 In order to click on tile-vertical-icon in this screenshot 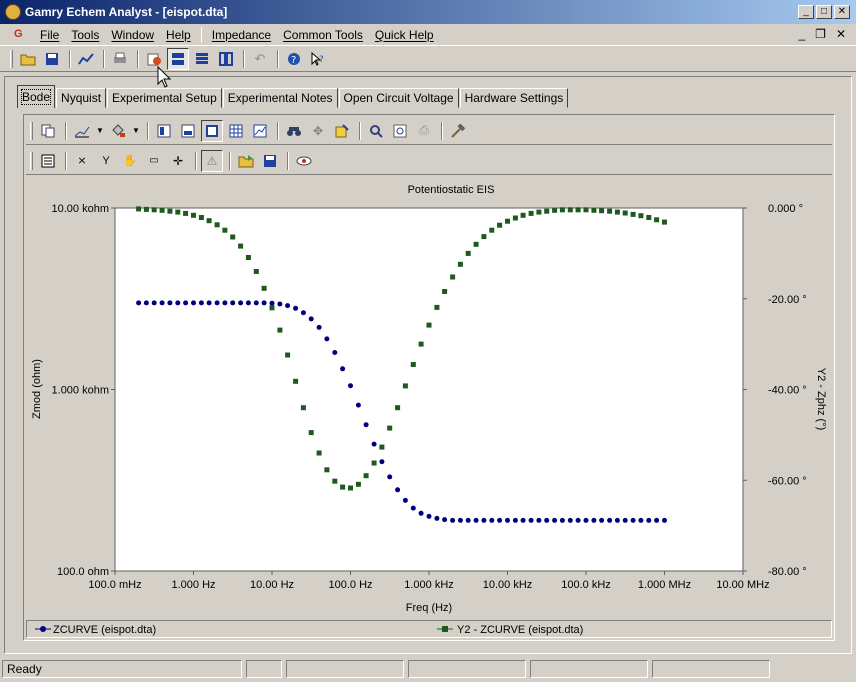, I will do `click(226, 59)`.